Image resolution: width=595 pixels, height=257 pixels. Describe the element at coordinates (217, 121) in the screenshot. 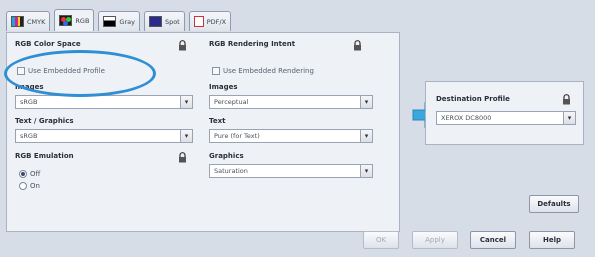

I see `text-intent-label: Text` at that location.